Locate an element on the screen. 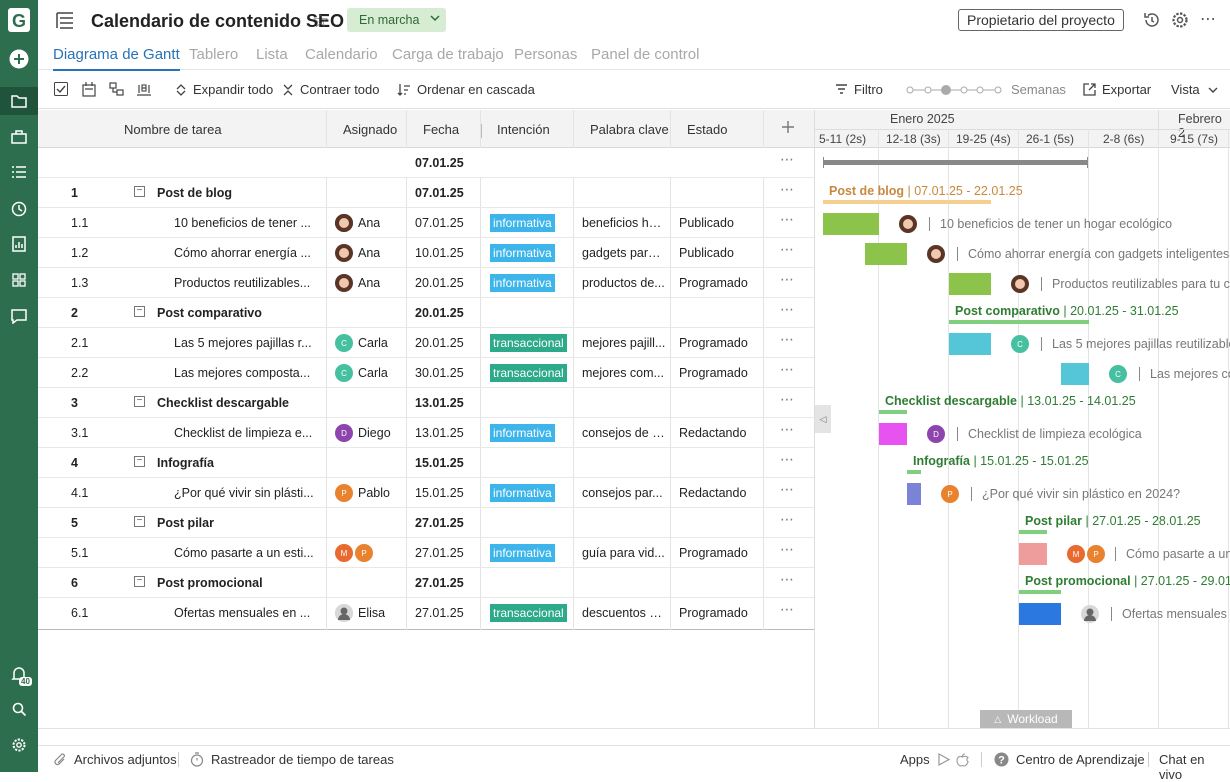 The height and width of the screenshot is (782, 1230). group-row: 5 − Post pilar 27.01.25 ⋯ is located at coordinates (426, 523).